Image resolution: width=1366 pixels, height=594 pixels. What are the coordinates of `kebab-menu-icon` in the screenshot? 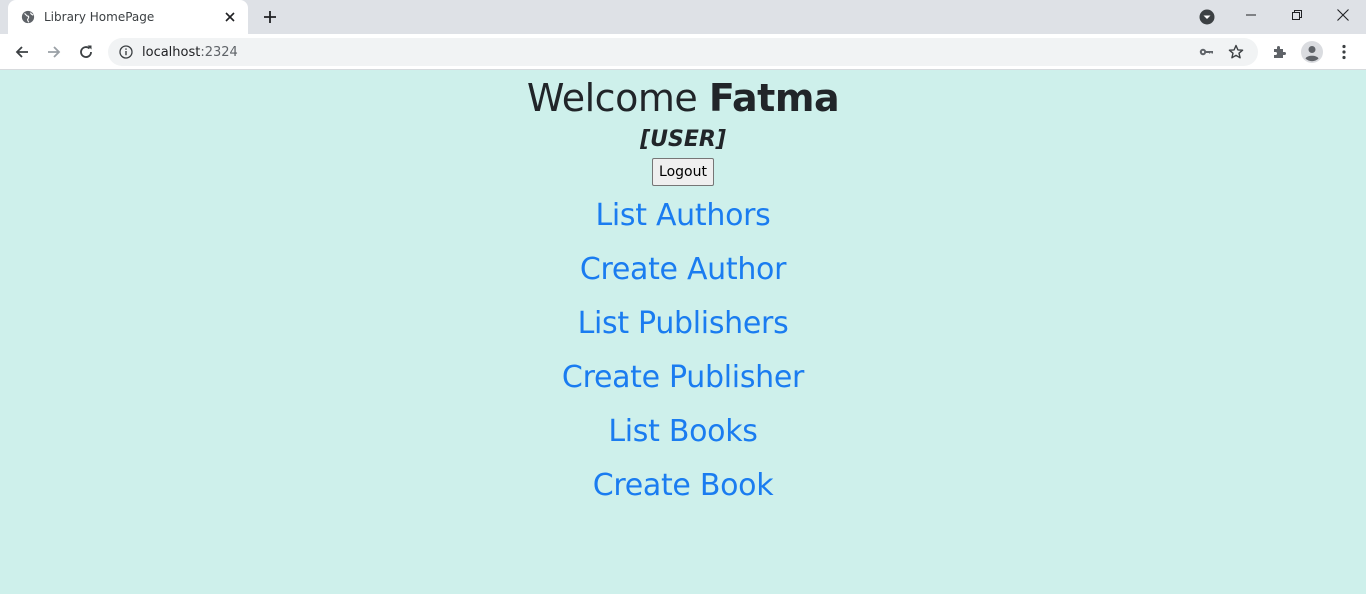 It's located at (1344, 52).